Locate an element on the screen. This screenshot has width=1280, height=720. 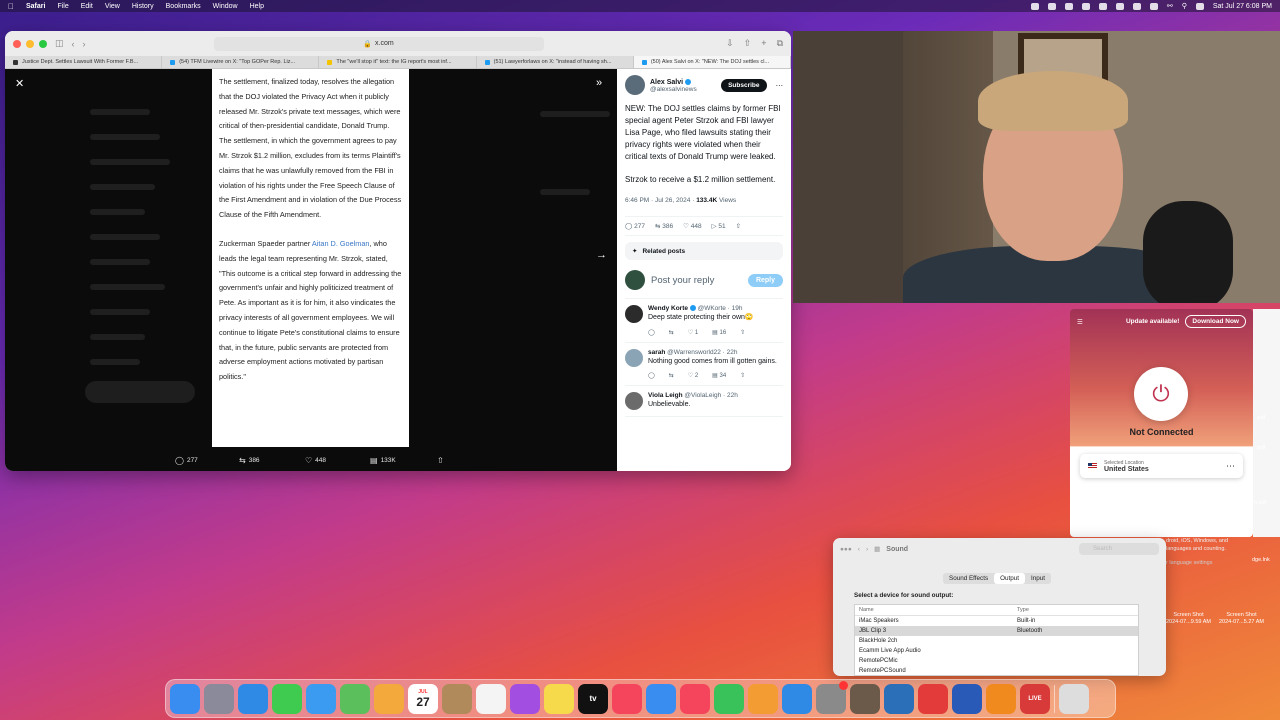
menu-file: File is located at coordinates (62, 6).